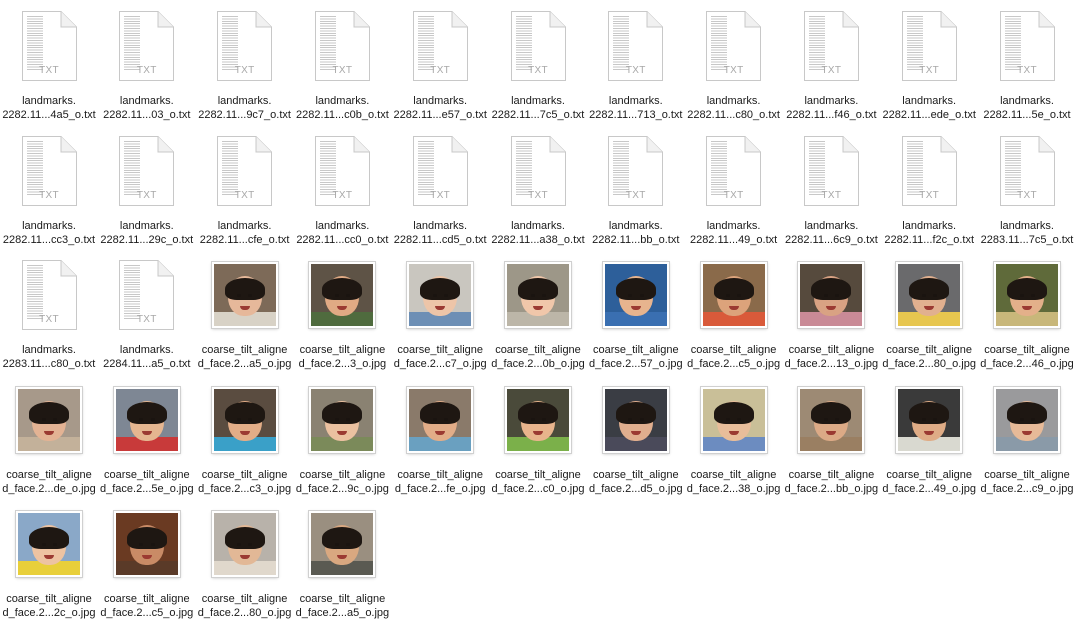  I want to click on file-name-line-2: 2282.11...a38_o.txt, so click(538, 239).